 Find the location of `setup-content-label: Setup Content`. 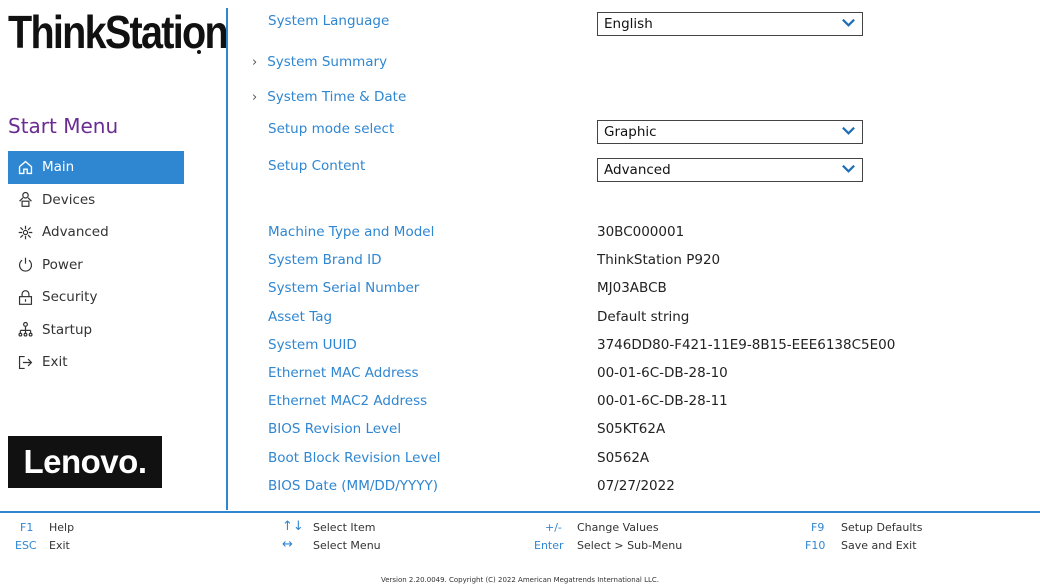

setup-content-label: Setup Content is located at coordinates (317, 166).